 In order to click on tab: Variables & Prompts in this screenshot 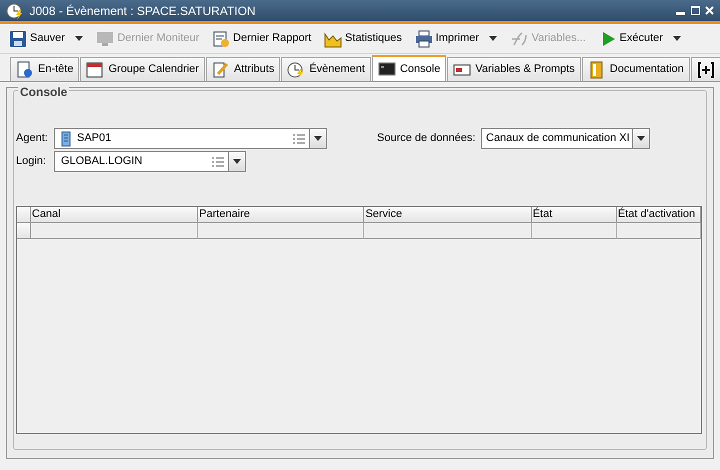, I will do `click(514, 69)`.